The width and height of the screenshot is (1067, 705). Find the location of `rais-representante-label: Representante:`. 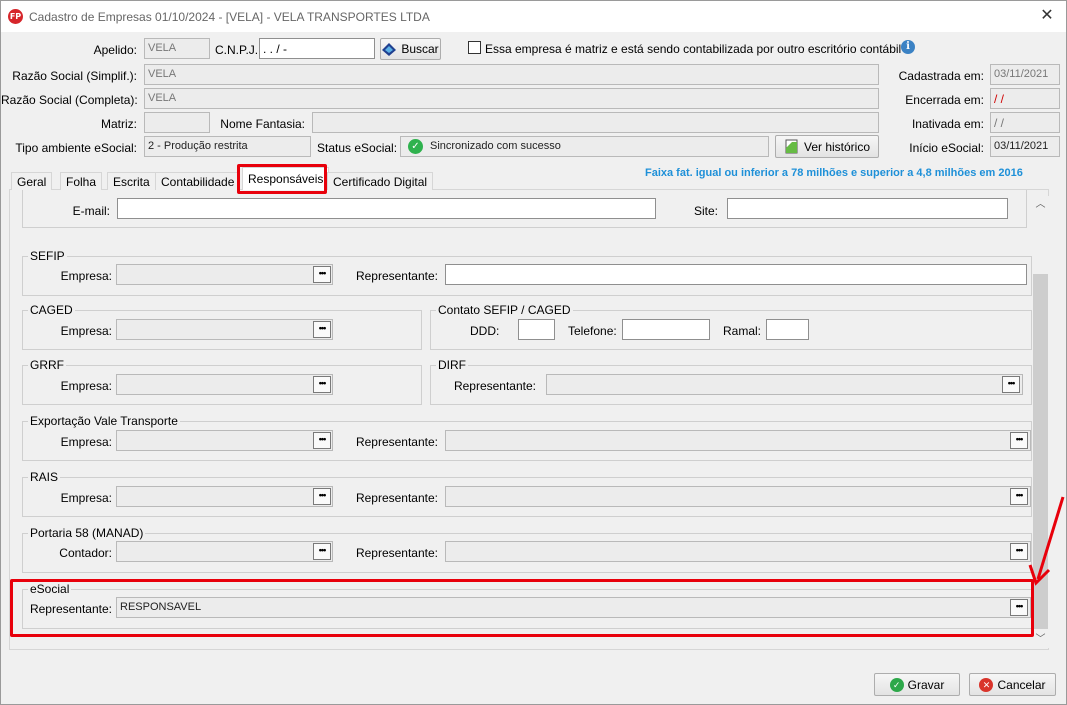

rais-representante-label: Representante: is located at coordinates (396, 498).